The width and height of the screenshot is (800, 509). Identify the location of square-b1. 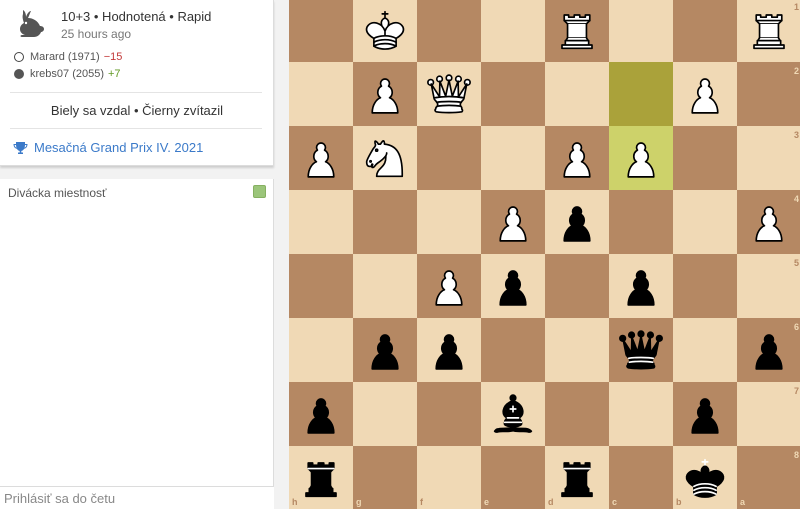
(705, 31).